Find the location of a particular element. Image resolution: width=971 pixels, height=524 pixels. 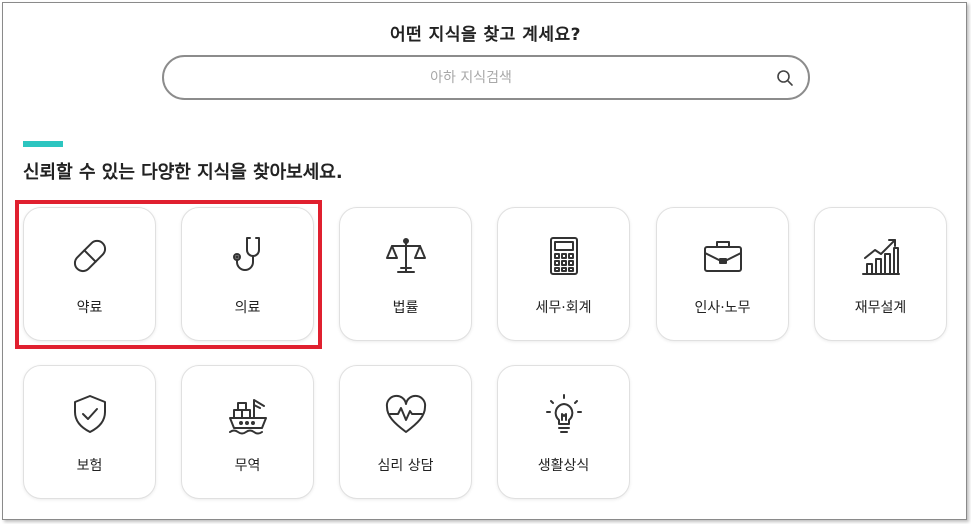

category-card-insurance: 보험 is located at coordinates (89, 432).